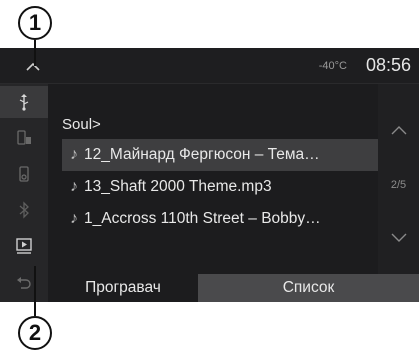 The width and height of the screenshot is (419, 354). I want to click on breadcrumb: Soul>, so click(81, 124).